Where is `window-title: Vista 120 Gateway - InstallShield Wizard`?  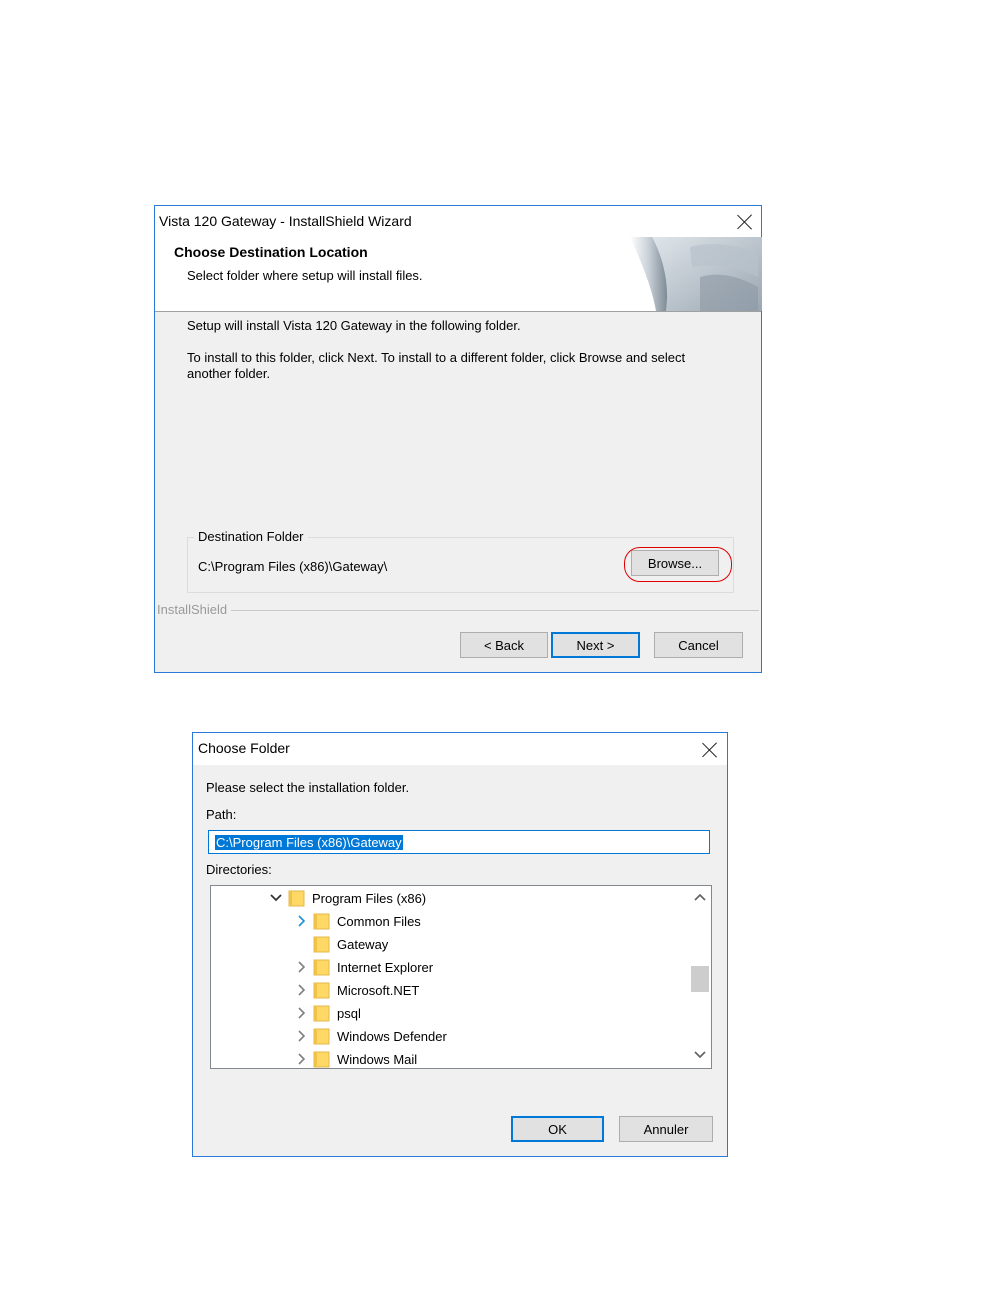
window-title: Vista 120 Gateway - InstallShield Wizard is located at coordinates (285, 221).